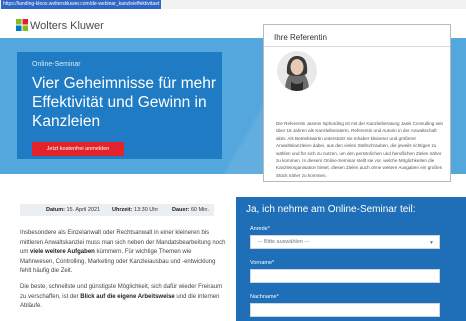  I want to click on chevron-down-icon: ▼, so click(431, 243).